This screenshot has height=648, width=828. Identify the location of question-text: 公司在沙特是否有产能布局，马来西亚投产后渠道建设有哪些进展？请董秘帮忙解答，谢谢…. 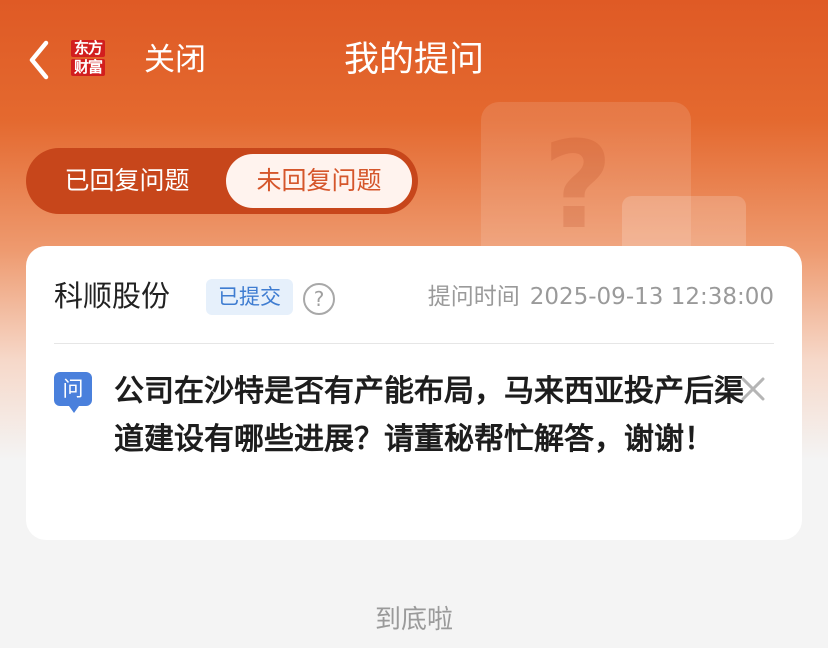
(429, 415).